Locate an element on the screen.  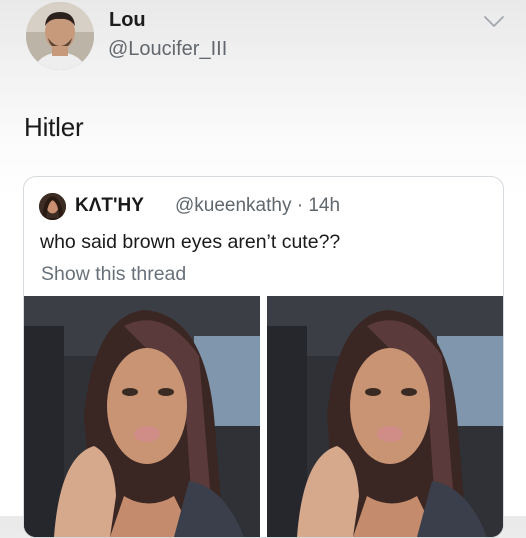
show-thread-link: Show this thread is located at coordinates (113, 274).